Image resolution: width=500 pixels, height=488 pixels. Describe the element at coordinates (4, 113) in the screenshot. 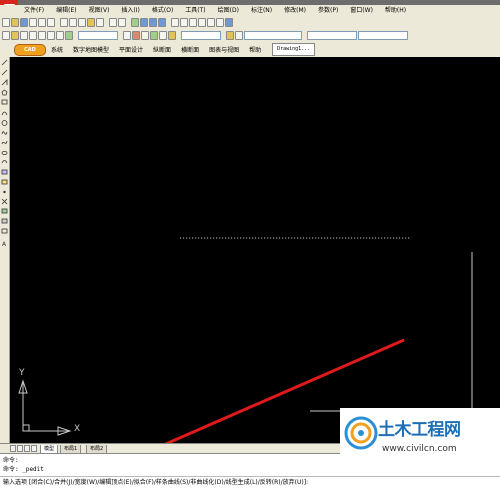

I see `arc-tool-icon` at that location.